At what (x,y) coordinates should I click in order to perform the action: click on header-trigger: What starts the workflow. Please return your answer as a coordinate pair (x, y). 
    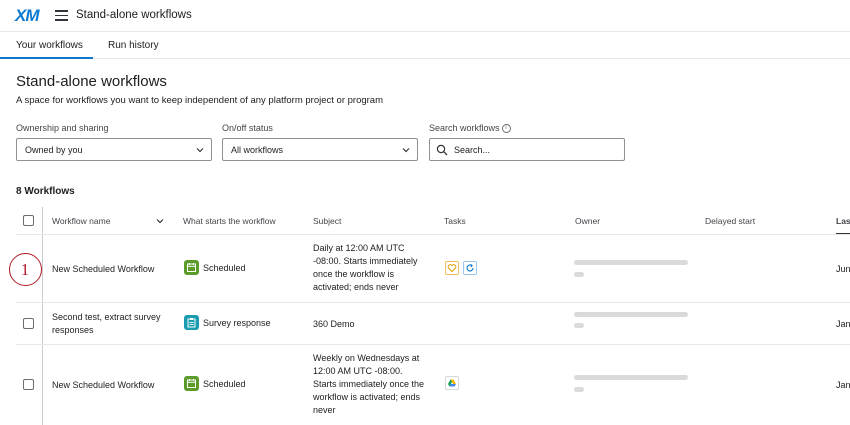
    Looking at the image, I should click on (229, 221).